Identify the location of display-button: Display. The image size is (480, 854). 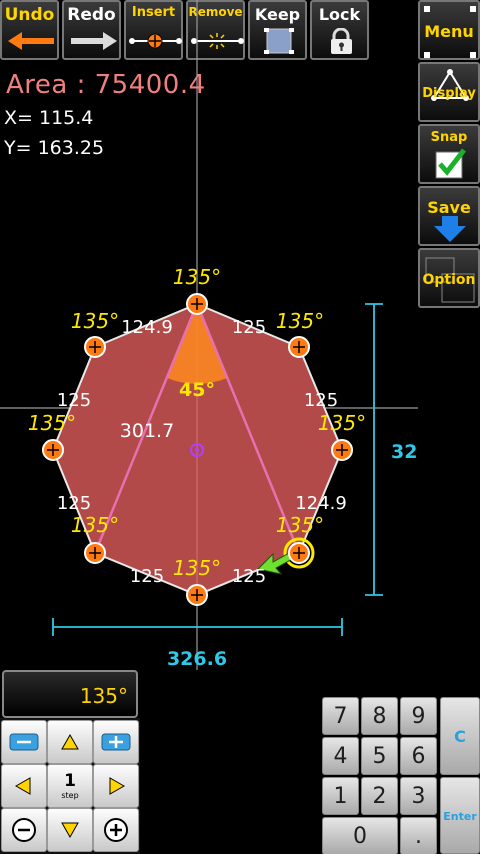
(449, 92).